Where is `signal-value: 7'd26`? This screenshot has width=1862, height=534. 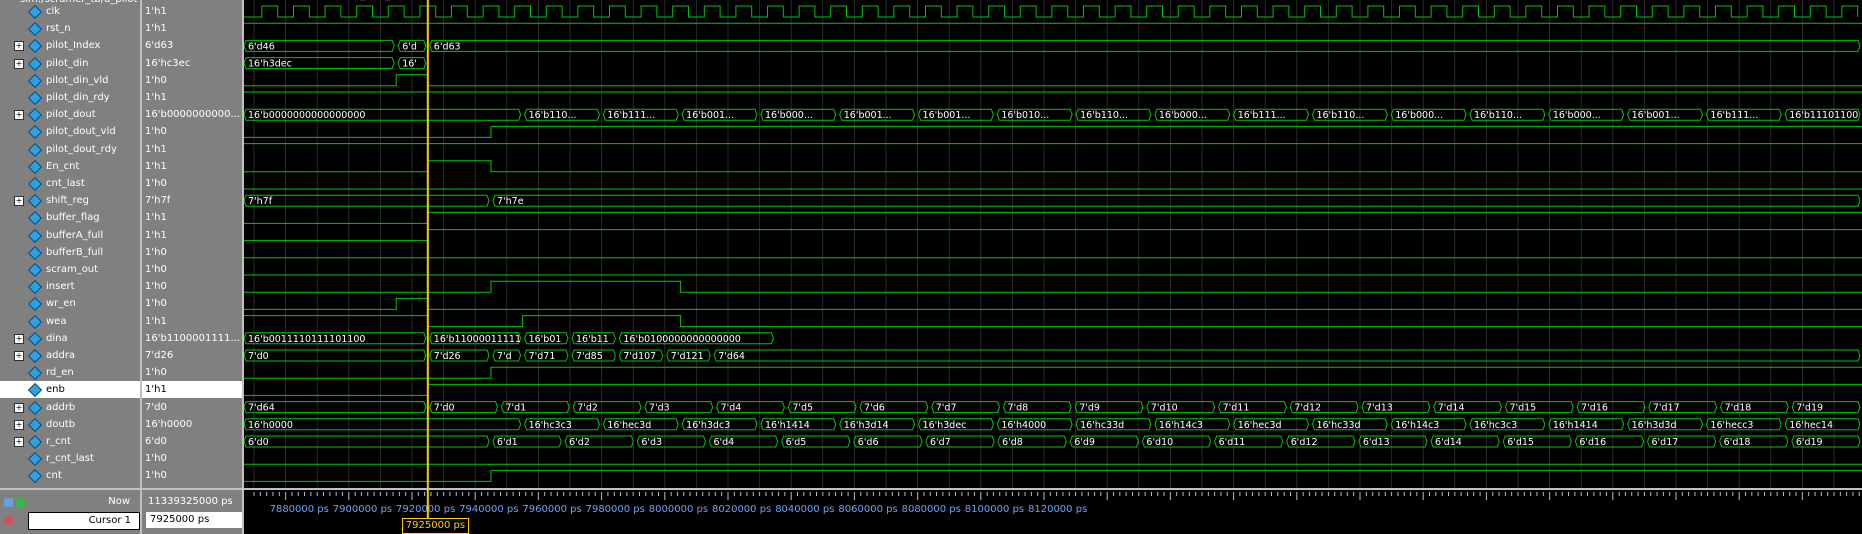
signal-value: 7'd26 is located at coordinates (192, 355).